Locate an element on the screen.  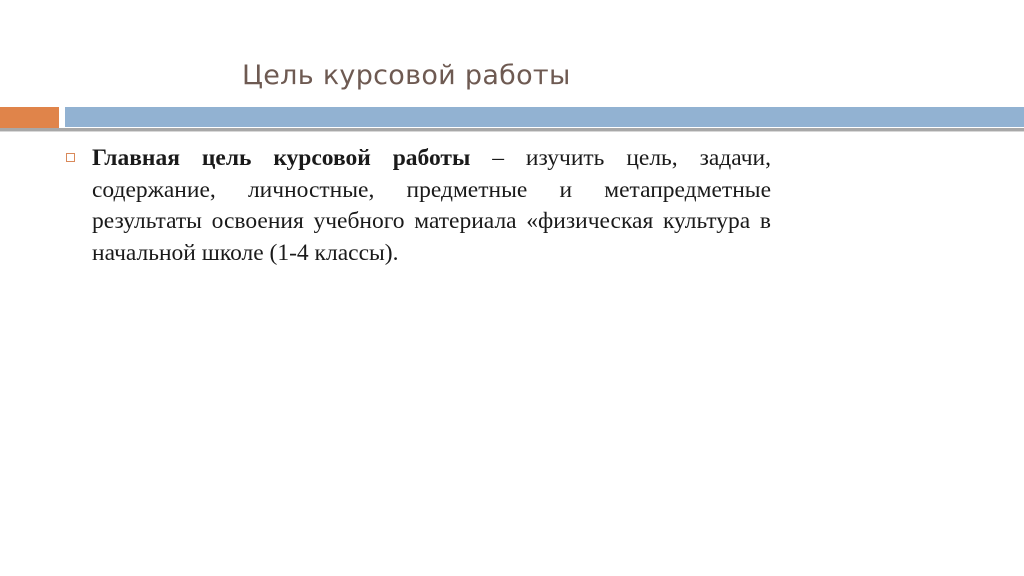
accent-bar-orange is located at coordinates (29, 117).